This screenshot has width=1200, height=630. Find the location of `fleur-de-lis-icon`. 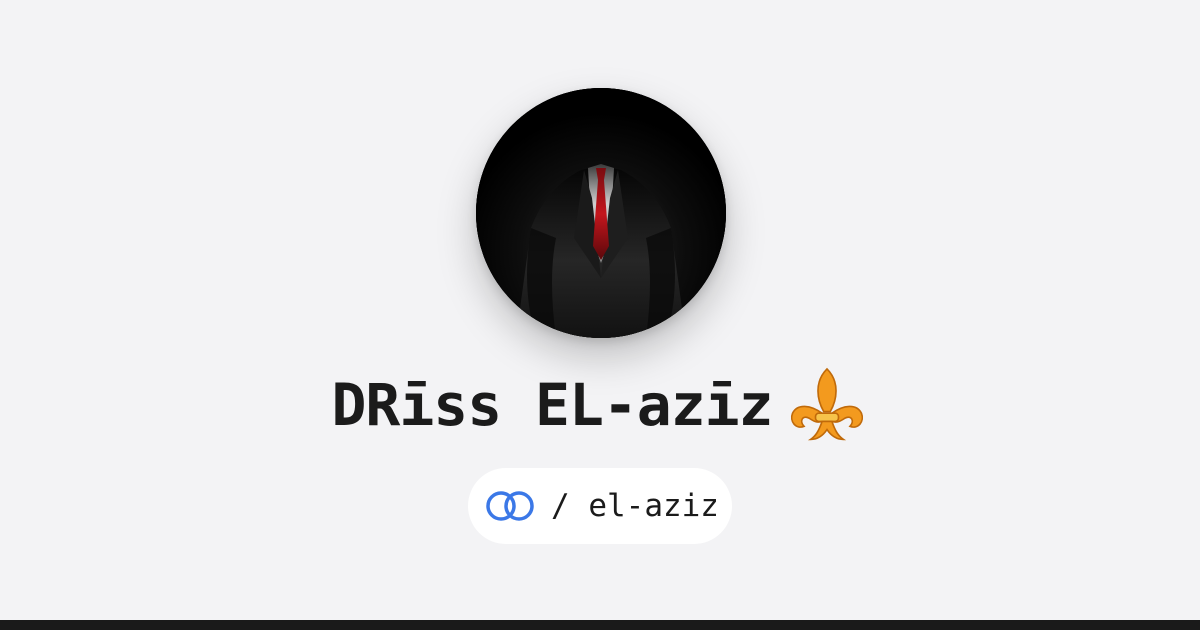

fleur-de-lis-icon is located at coordinates (827, 404).